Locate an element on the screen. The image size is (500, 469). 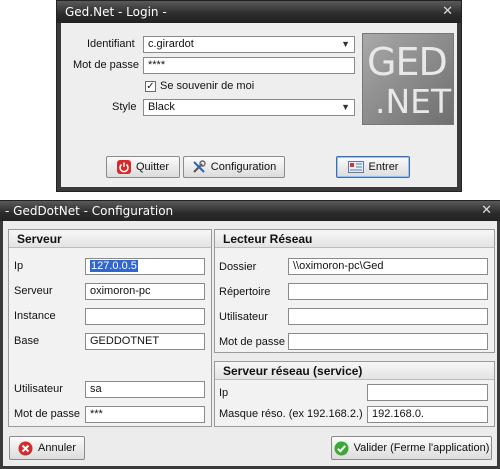
configuration-label: Configuration is located at coordinates (243, 167).